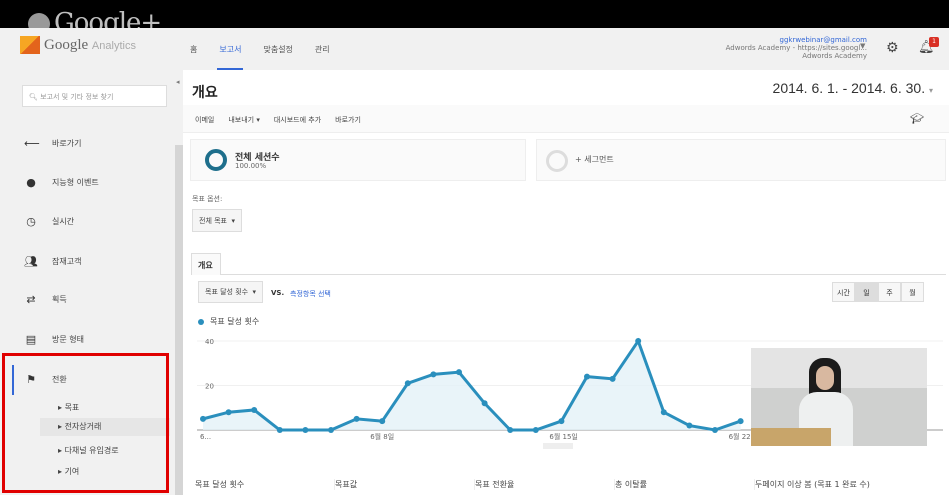 The width and height of the screenshot is (949, 495). What do you see at coordinates (217, 220) in the screenshot?
I see `goal-option-dropdown: 전체 목표 ▾` at bounding box center [217, 220].